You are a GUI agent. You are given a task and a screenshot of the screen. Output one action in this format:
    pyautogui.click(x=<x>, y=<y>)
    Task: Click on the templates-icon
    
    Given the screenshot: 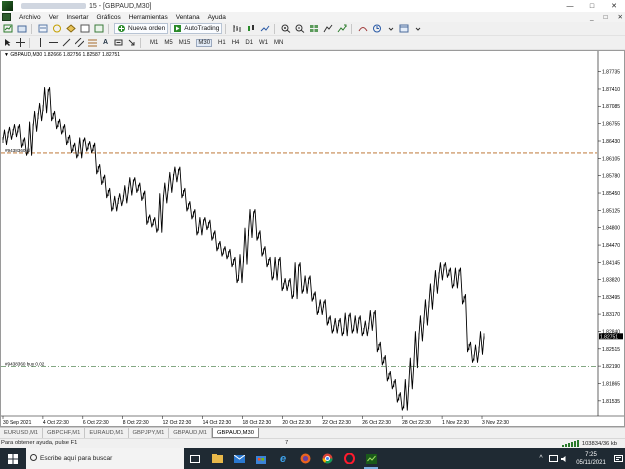 What is the action you would take?
    pyautogui.click(x=404, y=28)
    